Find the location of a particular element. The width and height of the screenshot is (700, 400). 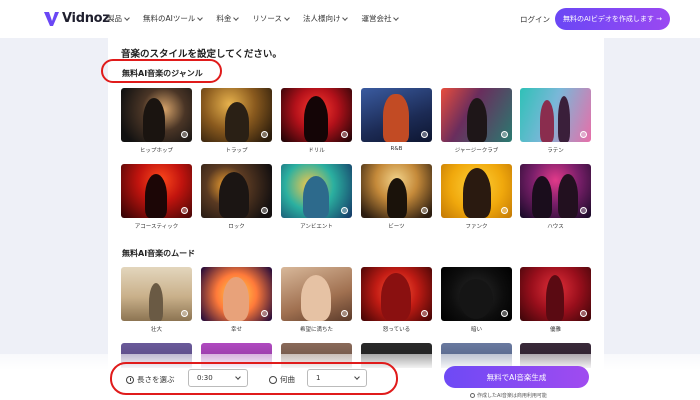

mood-label: 希望に満ちた is located at coordinates (316, 330).